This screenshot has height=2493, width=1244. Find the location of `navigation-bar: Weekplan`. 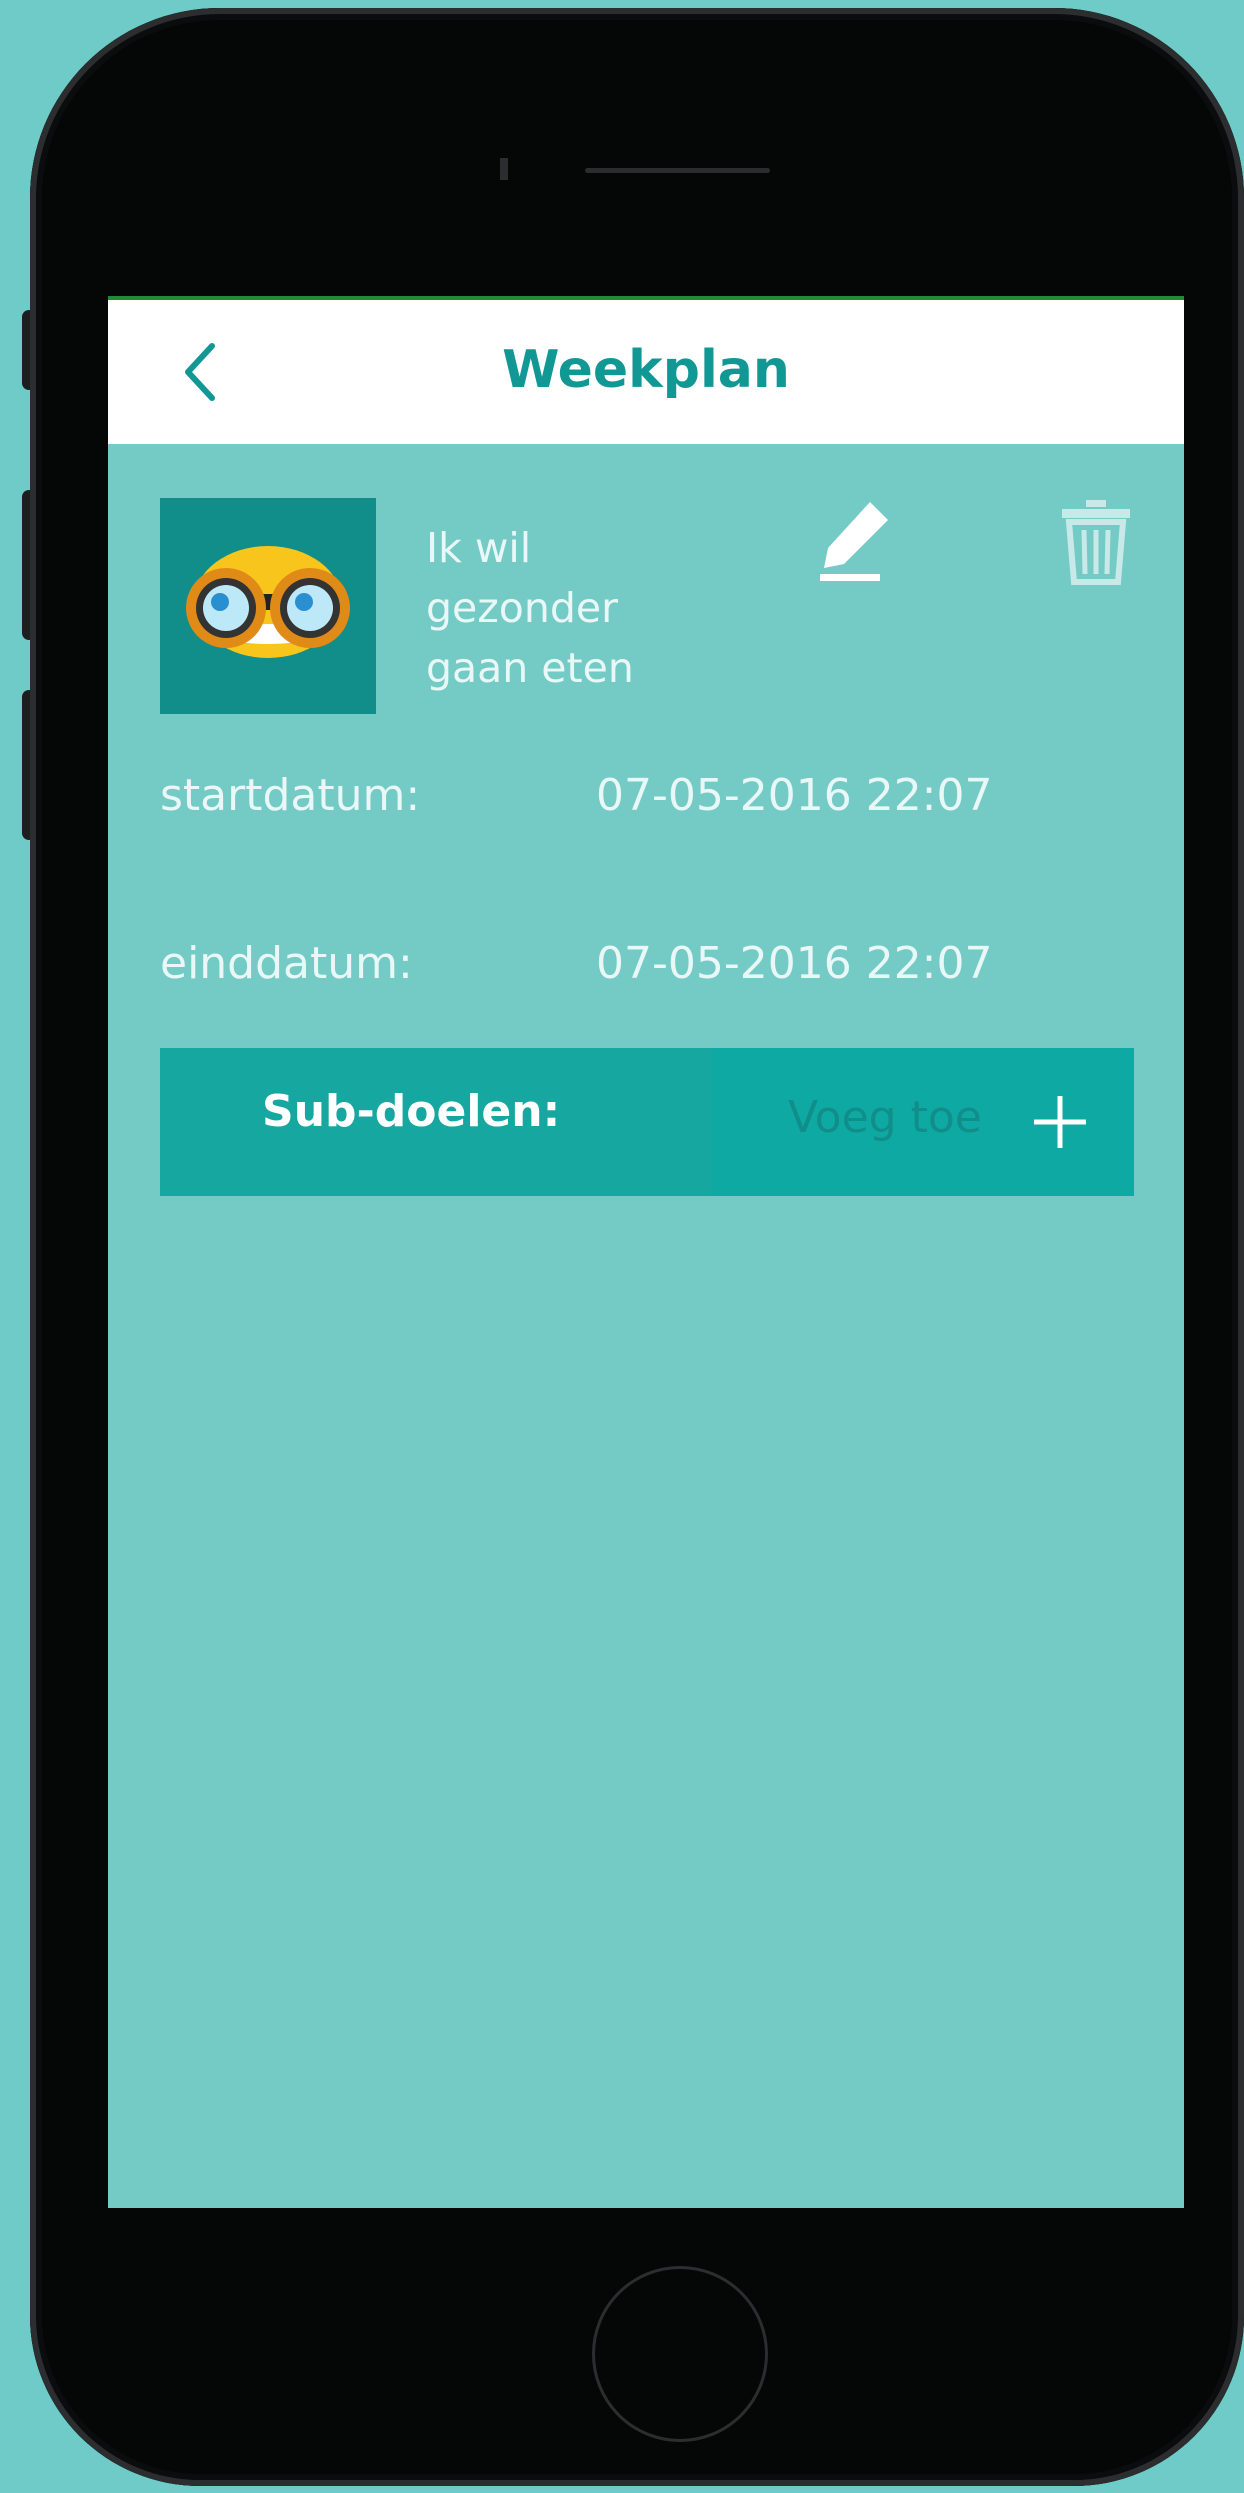

navigation-bar: Weekplan is located at coordinates (646, 372).